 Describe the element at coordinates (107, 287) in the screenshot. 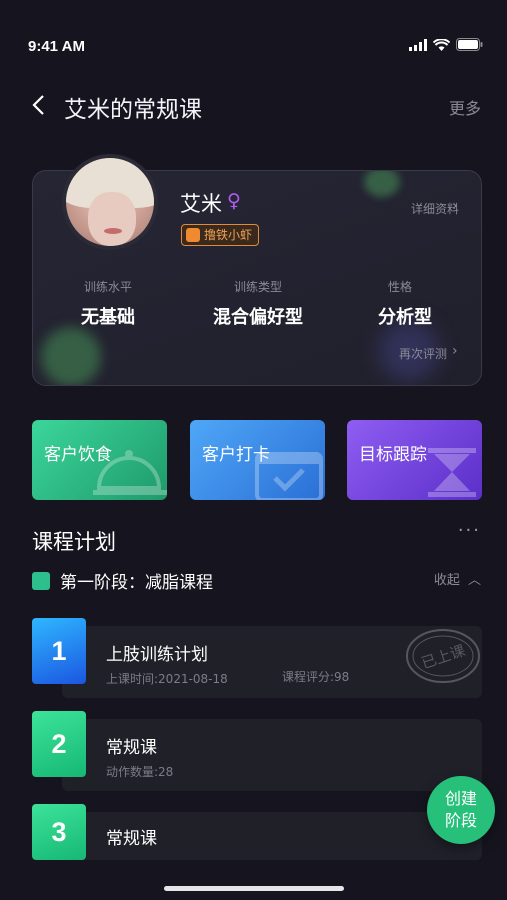

I see `stat-label-level: 训练水平` at that location.